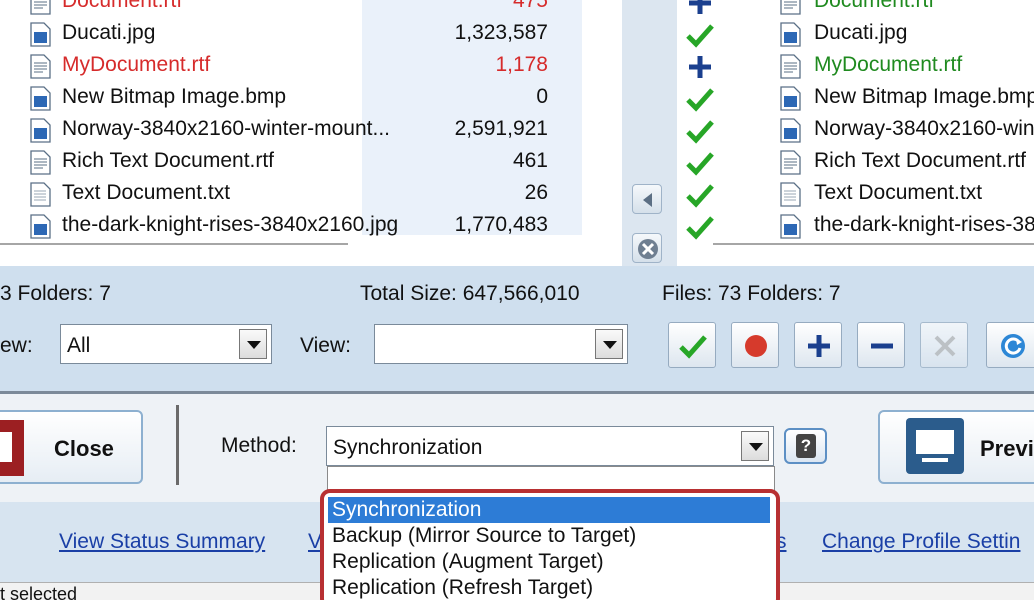  I want to click on left-view-select: All, so click(166, 344).